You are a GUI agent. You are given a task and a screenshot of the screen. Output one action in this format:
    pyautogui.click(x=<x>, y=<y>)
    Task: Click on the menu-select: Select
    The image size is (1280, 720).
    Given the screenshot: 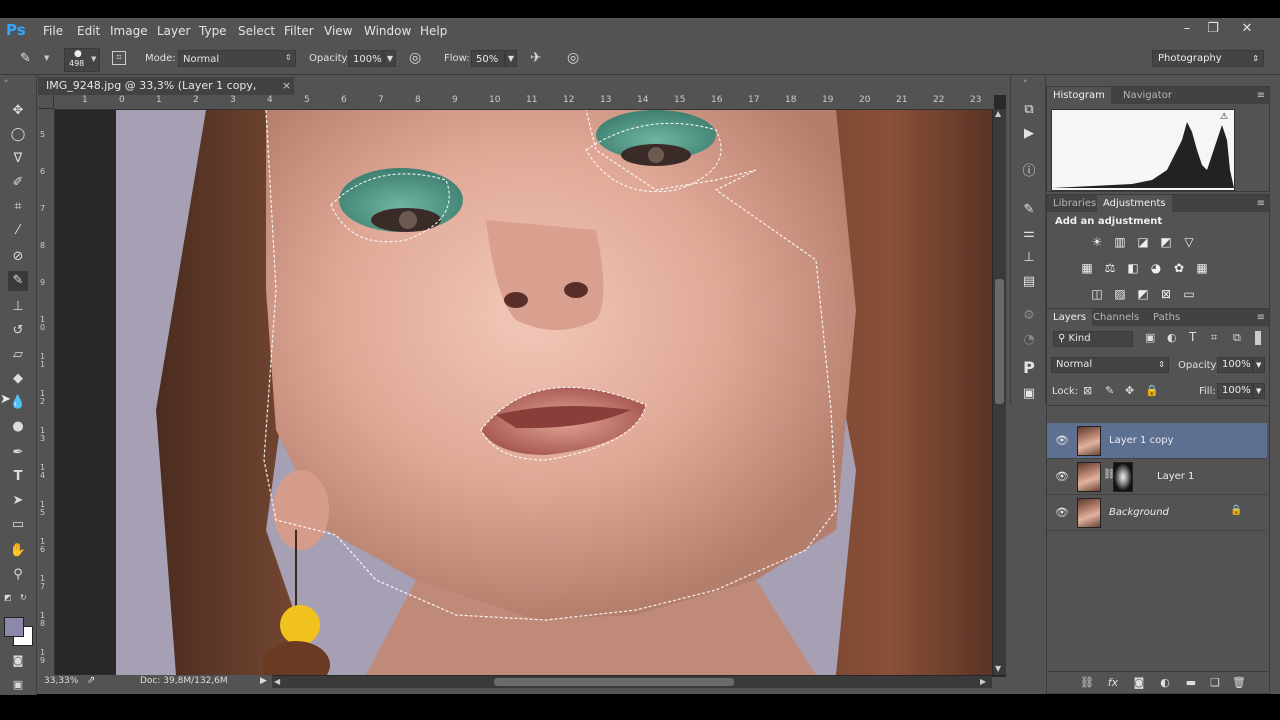 What is the action you would take?
    pyautogui.click(x=256, y=31)
    